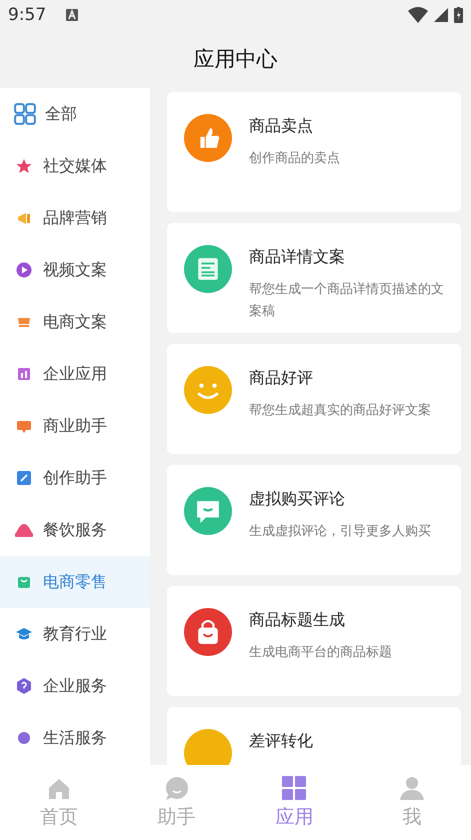 The width and height of the screenshot is (471, 840). I want to click on edit-icon, so click(24, 478).